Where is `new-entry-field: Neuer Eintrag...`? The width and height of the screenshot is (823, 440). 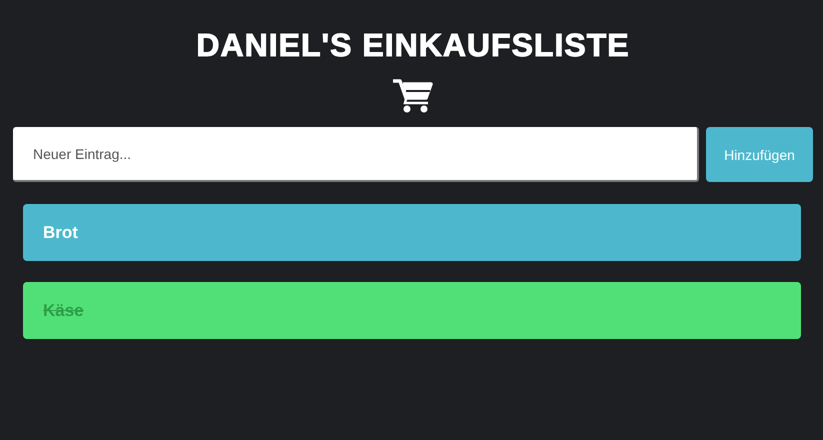
new-entry-field: Neuer Eintrag... is located at coordinates (356, 154).